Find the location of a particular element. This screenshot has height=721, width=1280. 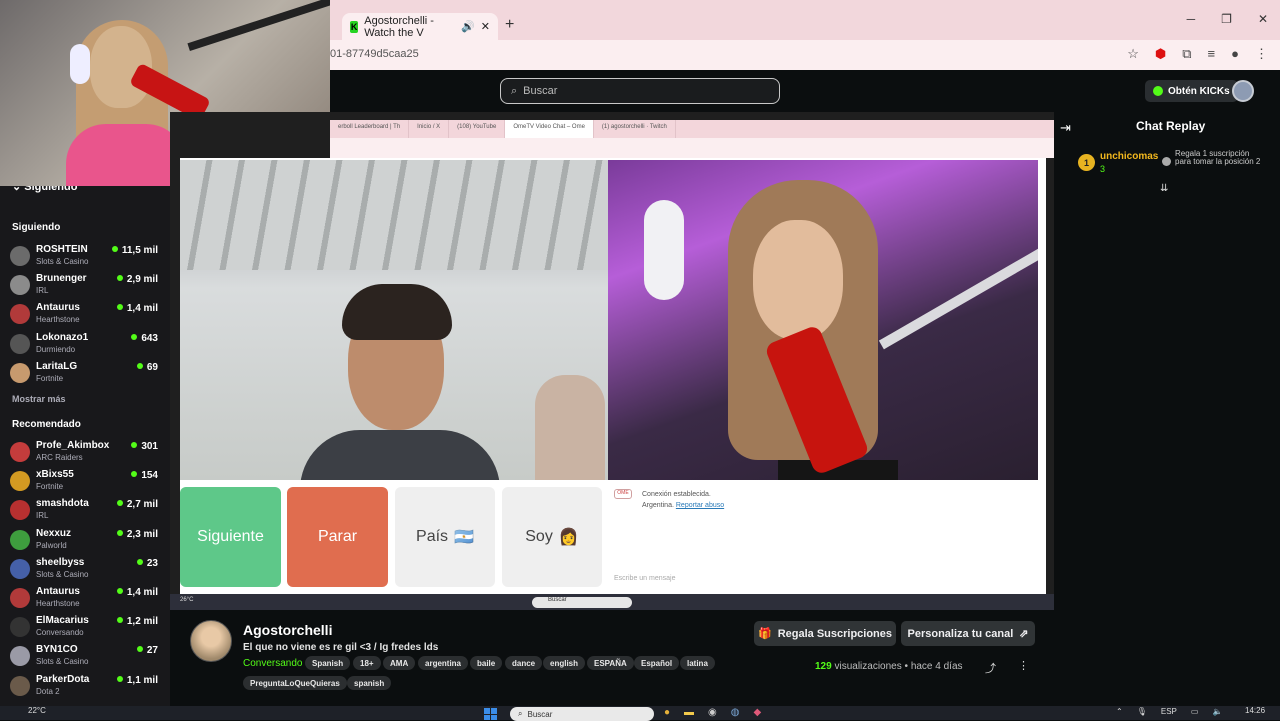

volume-icon: 🔈 is located at coordinates (1217, 711).